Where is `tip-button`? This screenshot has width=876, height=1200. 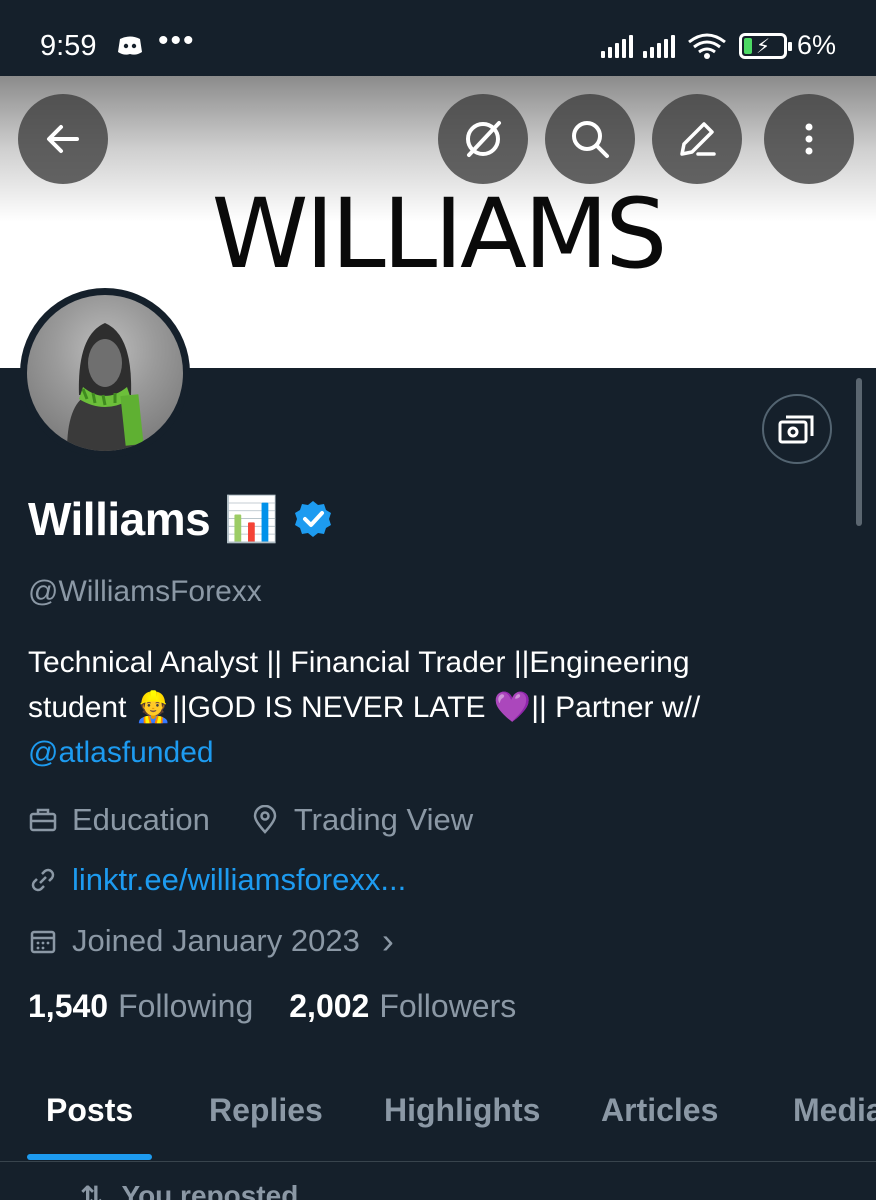
tip-button is located at coordinates (797, 429).